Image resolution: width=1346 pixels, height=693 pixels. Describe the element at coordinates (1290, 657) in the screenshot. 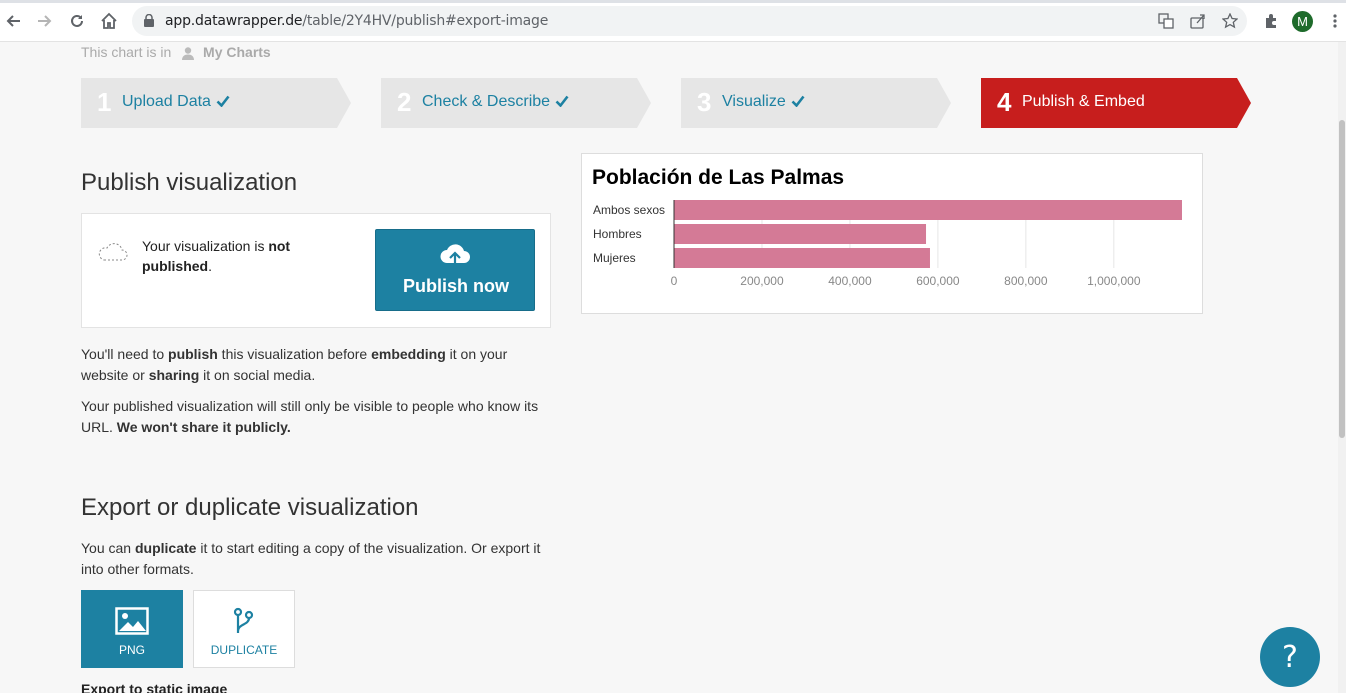

I see `help-button: ?` at that location.